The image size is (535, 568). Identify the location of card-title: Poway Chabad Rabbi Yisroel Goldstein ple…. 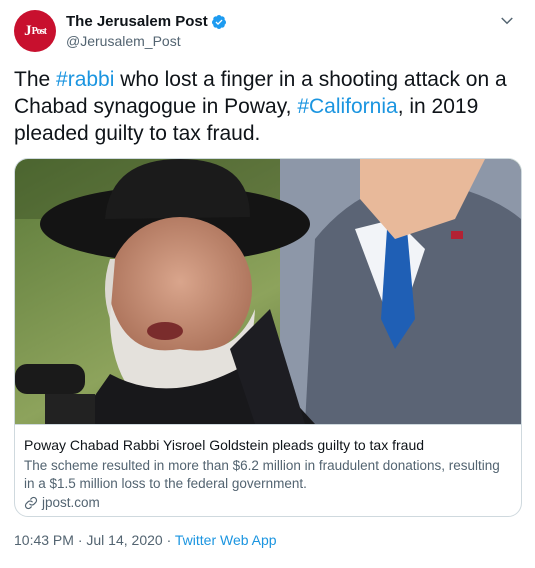
(224, 445).